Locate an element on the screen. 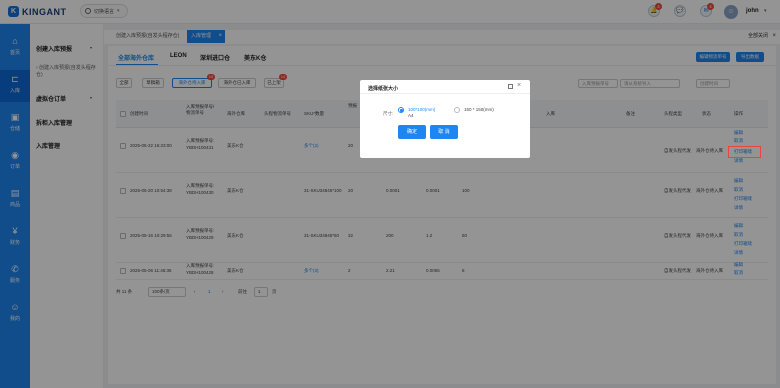  size-option-100-sub: A4 is located at coordinates (411, 115).